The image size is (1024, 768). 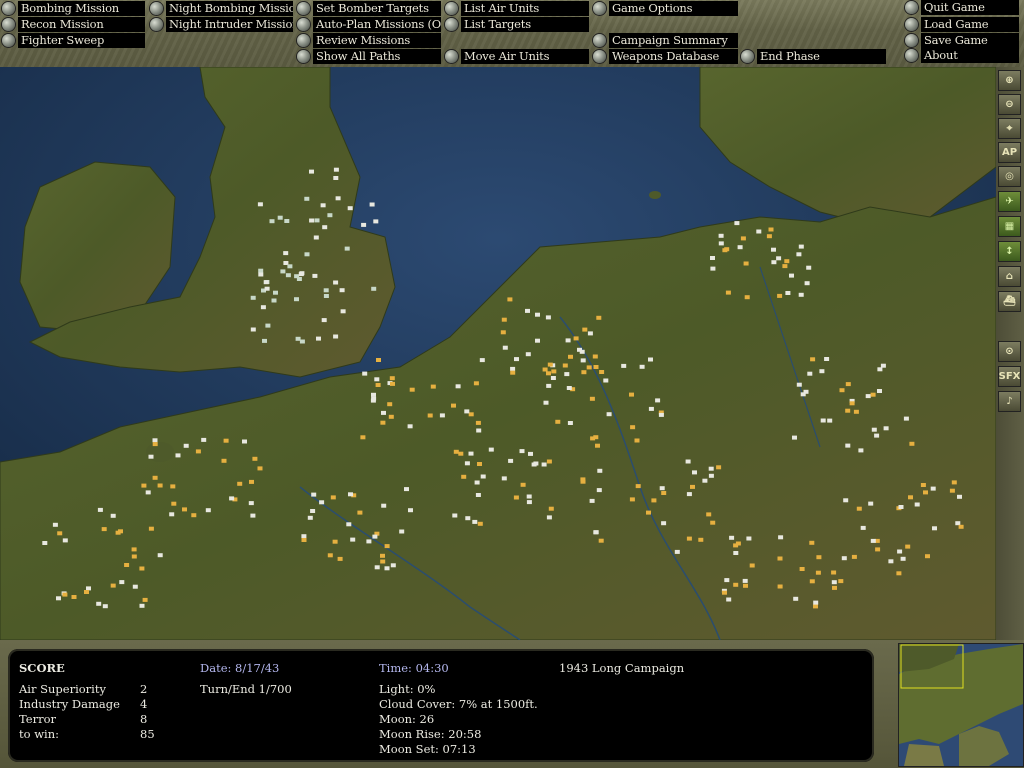 What do you see at coordinates (369, 40) in the screenshot?
I see `review-missions-button: Review Missions` at bounding box center [369, 40].